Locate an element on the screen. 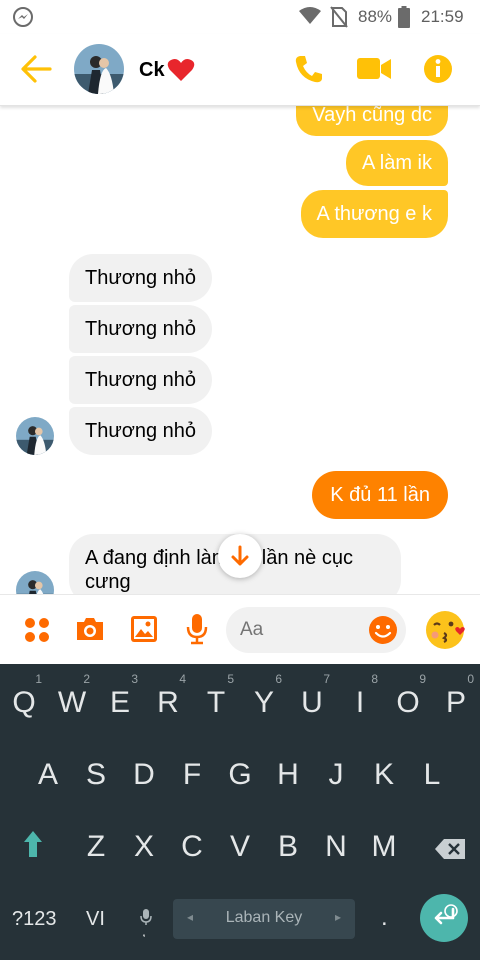  contact-avatar is located at coordinates (99, 69).